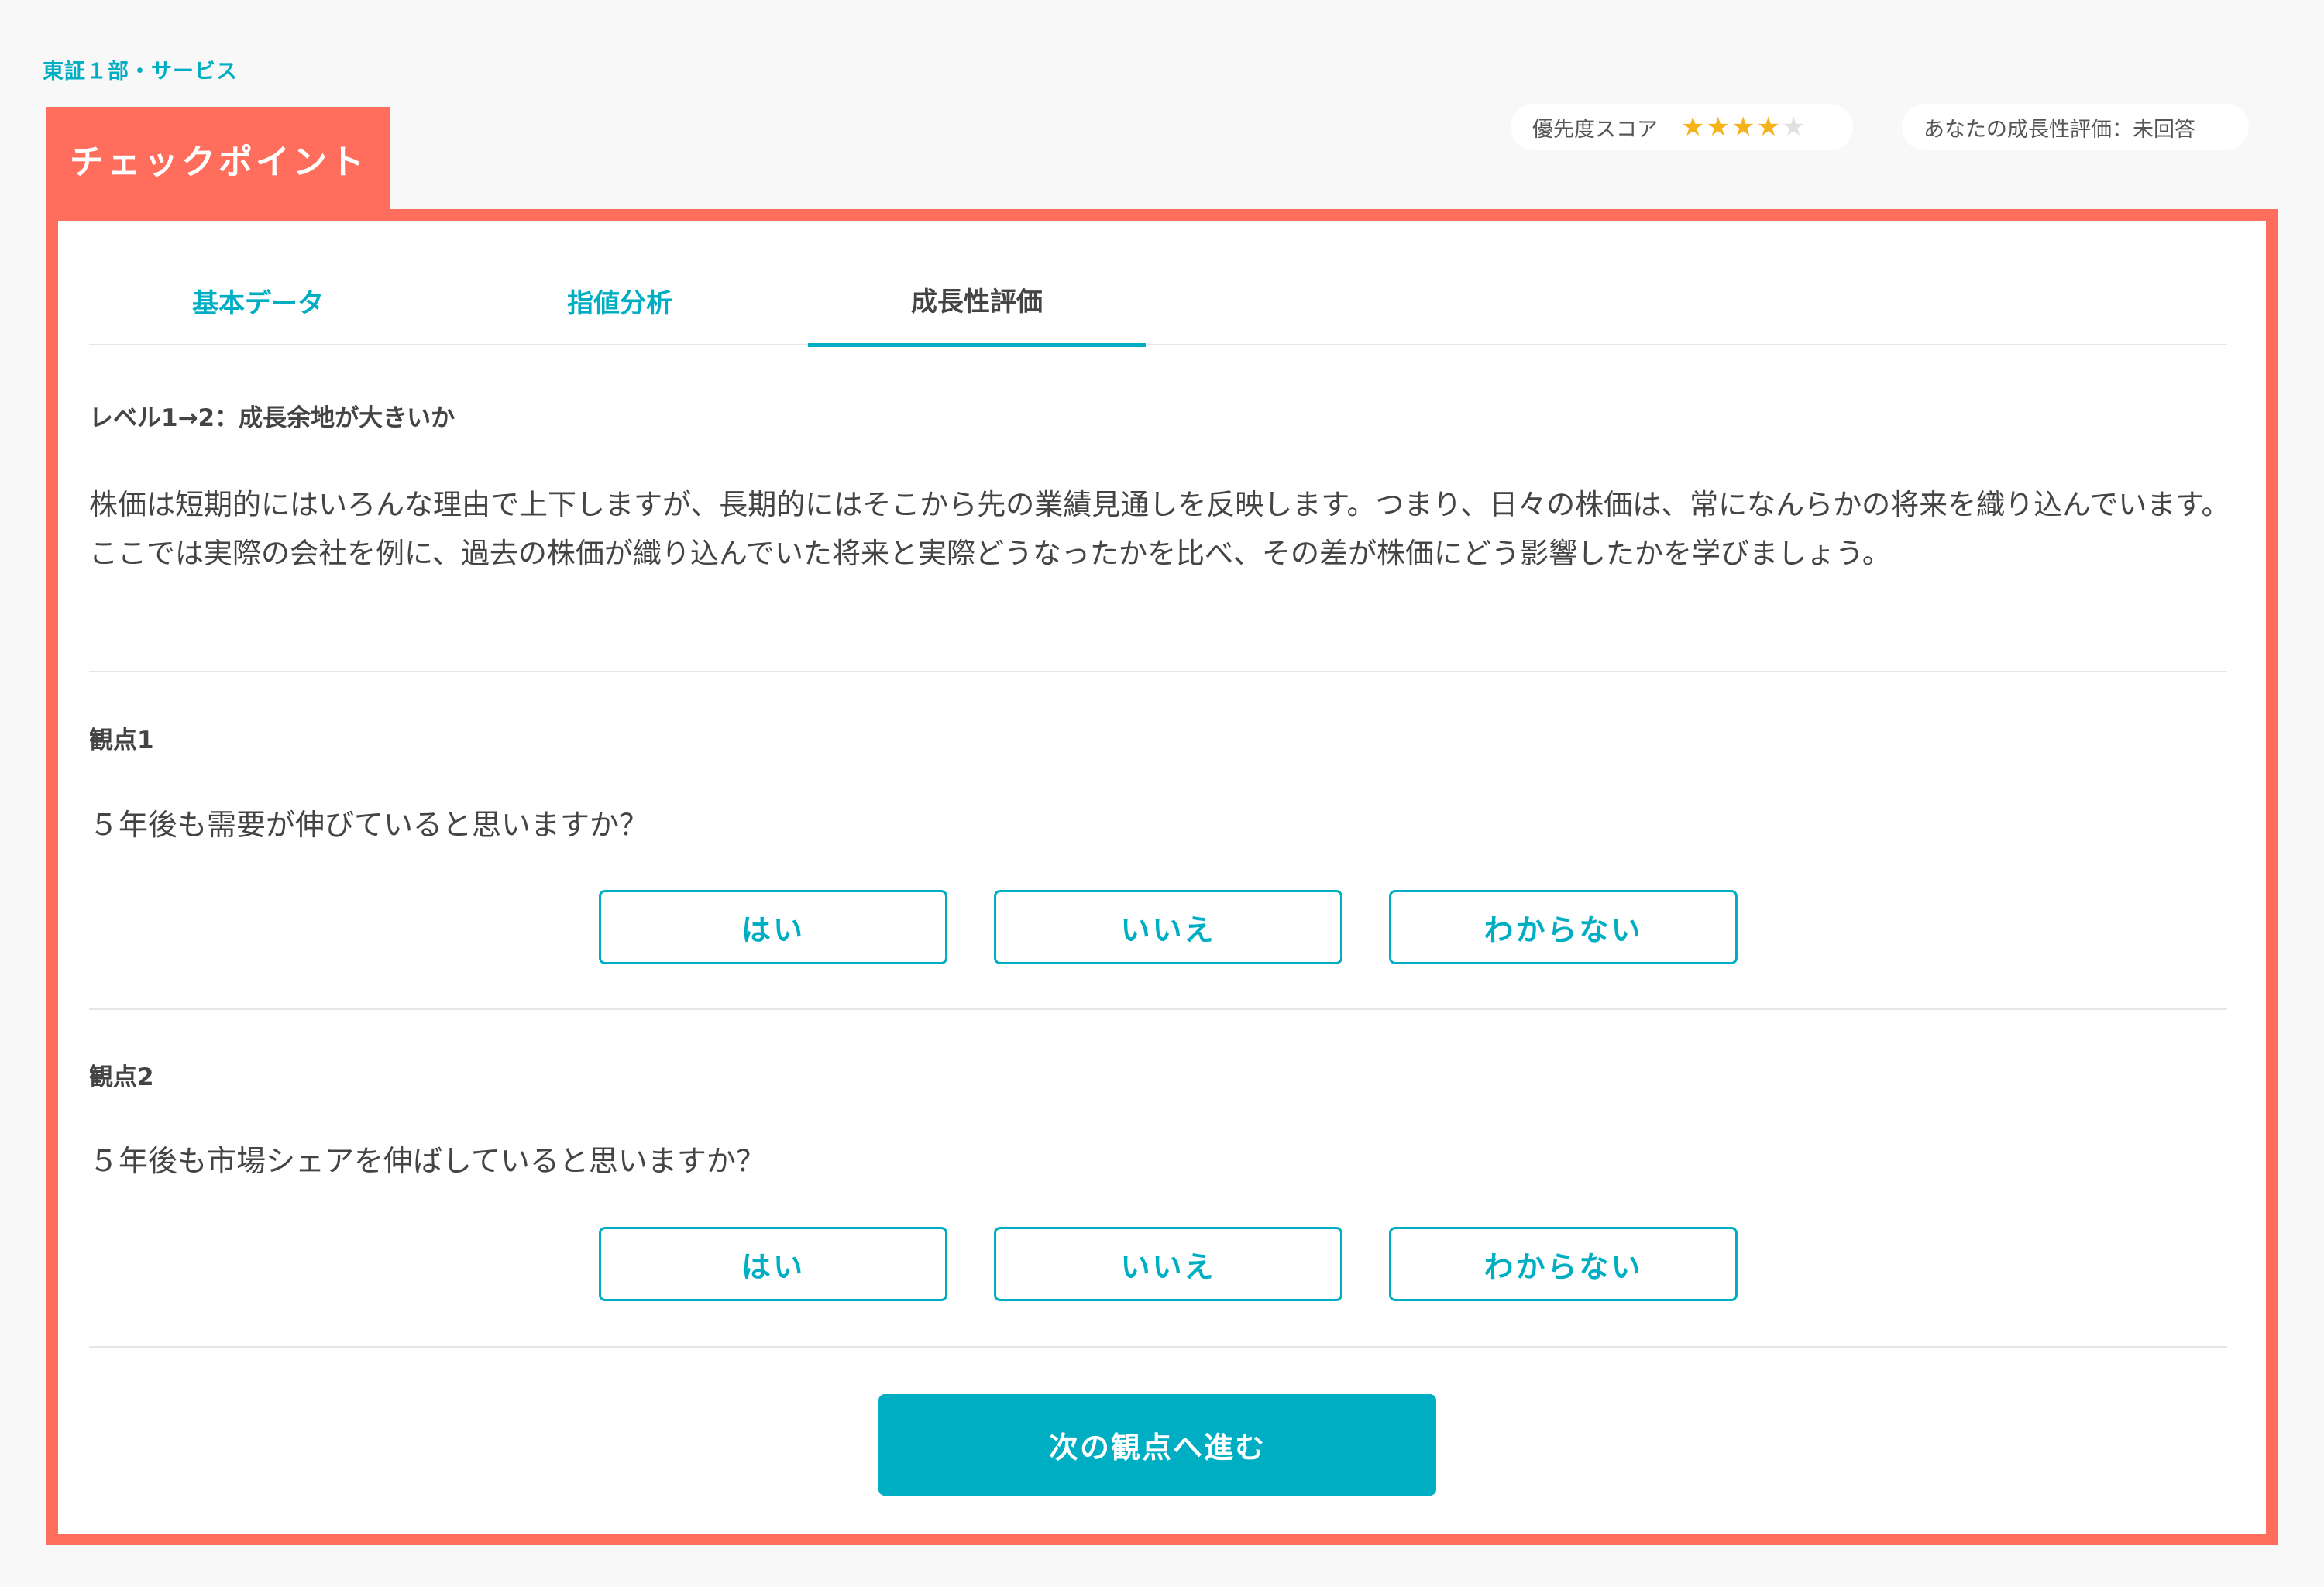 Image resolution: width=2324 pixels, height=1587 pixels. What do you see at coordinates (773, 1264) in the screenshot?
I see `viewpoint-2-yes-button: はい` at bounding box center [773, 1264].